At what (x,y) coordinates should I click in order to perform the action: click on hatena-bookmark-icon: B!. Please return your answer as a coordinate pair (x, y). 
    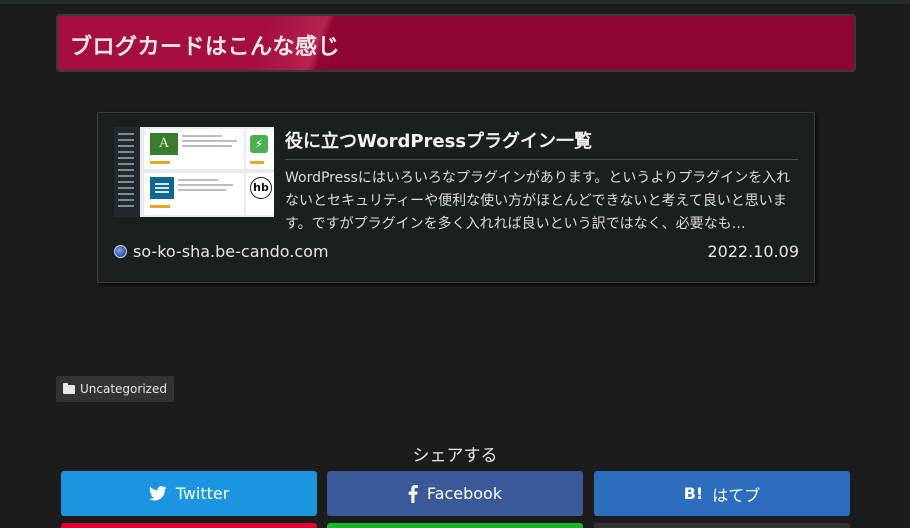
    Looking at the image, I should click on (693, 493).